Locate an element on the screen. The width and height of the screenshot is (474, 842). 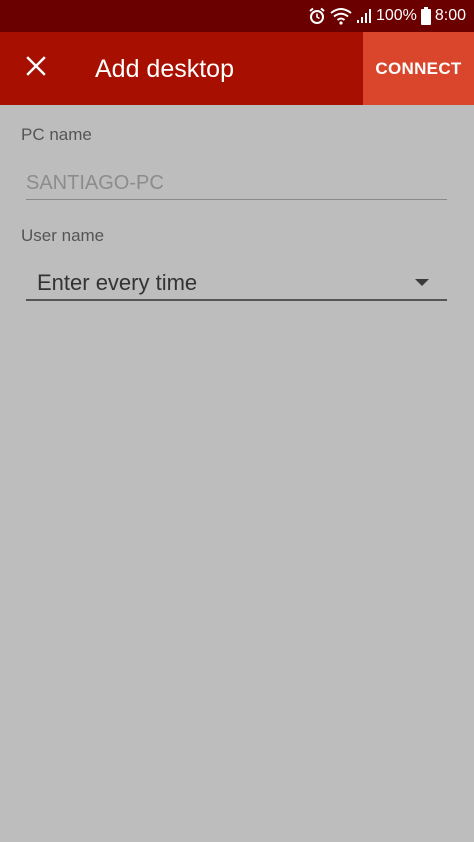
status-time: 8:00 is located at coordinates (450, 15).